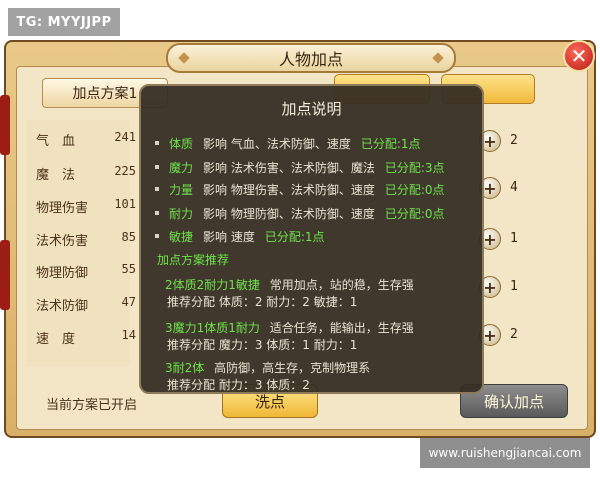 The width and height of the screenshot is (600, 480). I want to click on recommend-line: 3耐2体 高防御，高生存，克制物理系, so click(267, 367).